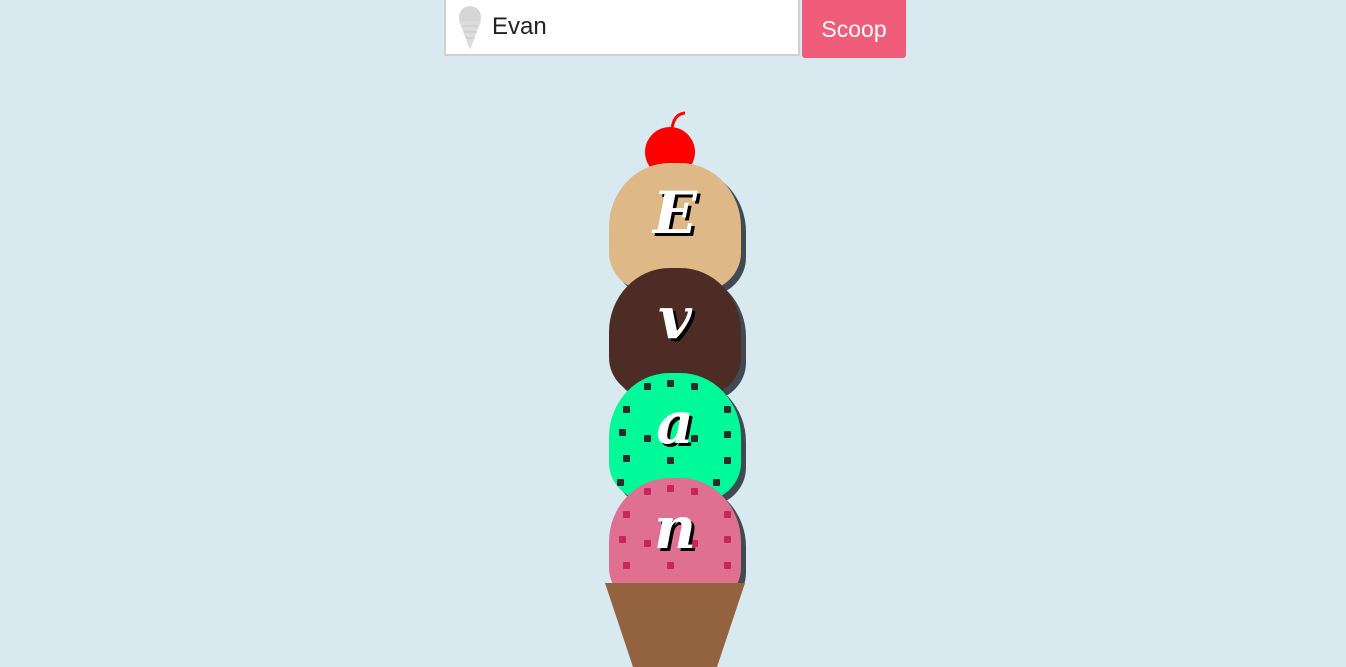 The width and height of the screenshot is (1346, 667). I want to click on scoop-letter: a, so click(675, 423).